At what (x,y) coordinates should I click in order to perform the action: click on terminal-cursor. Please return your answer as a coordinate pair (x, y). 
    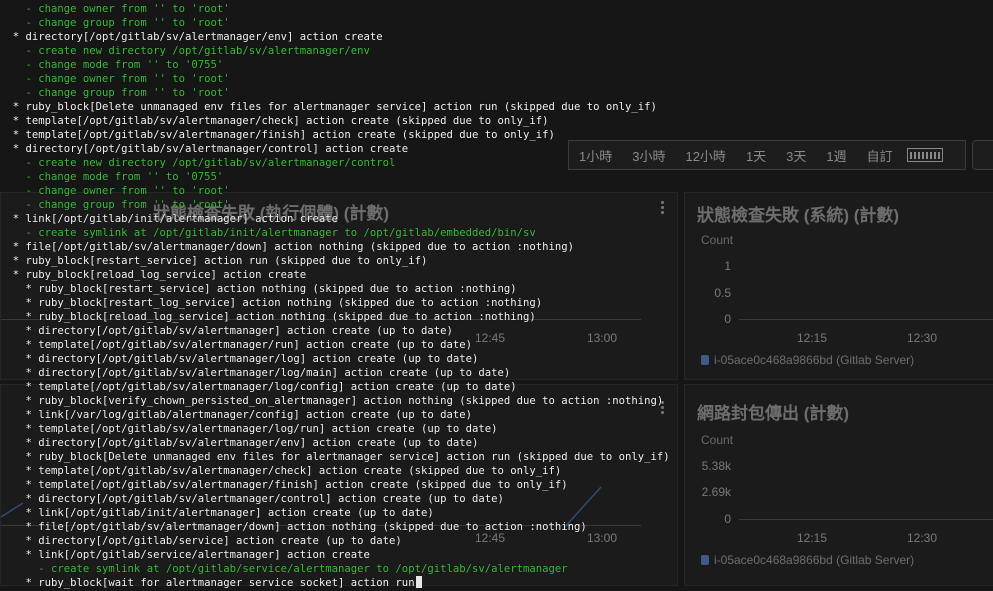
    Looking at the image, I should click on (418, 582).